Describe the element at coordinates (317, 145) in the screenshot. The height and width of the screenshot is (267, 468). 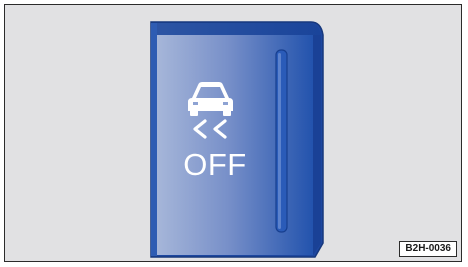
I see `button-right-bevel` at that location.